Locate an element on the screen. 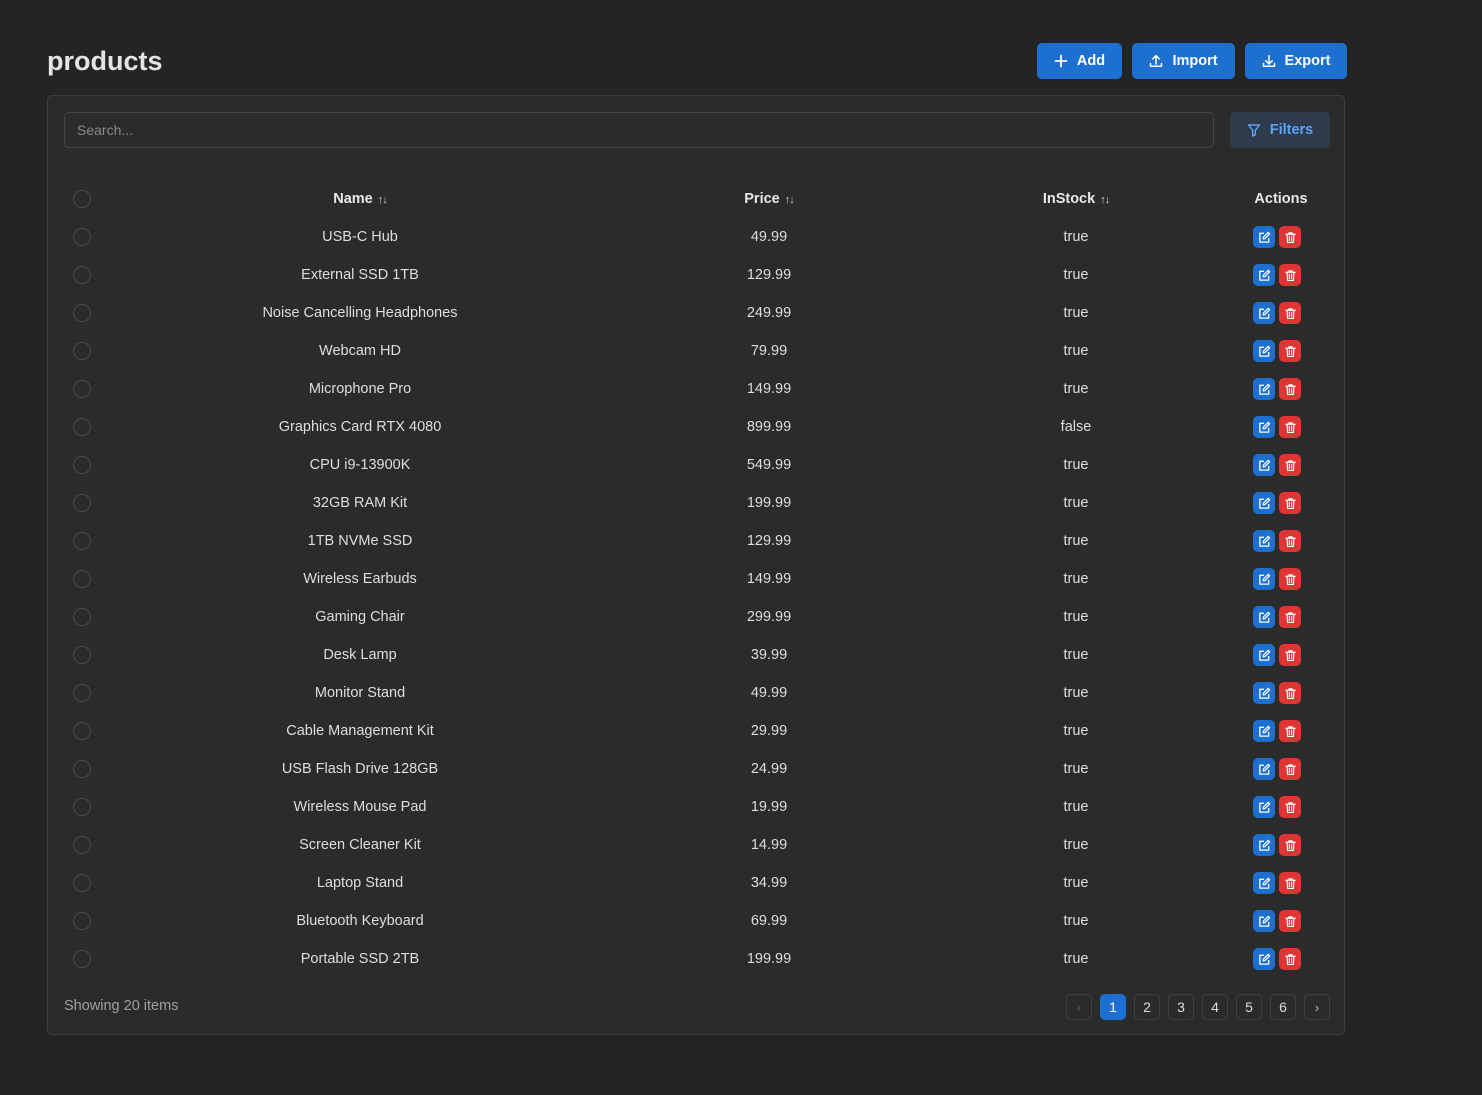 This screenshot has width=1482, height=1095. cell-price: 549.99 is located at coordinates (769, 465).